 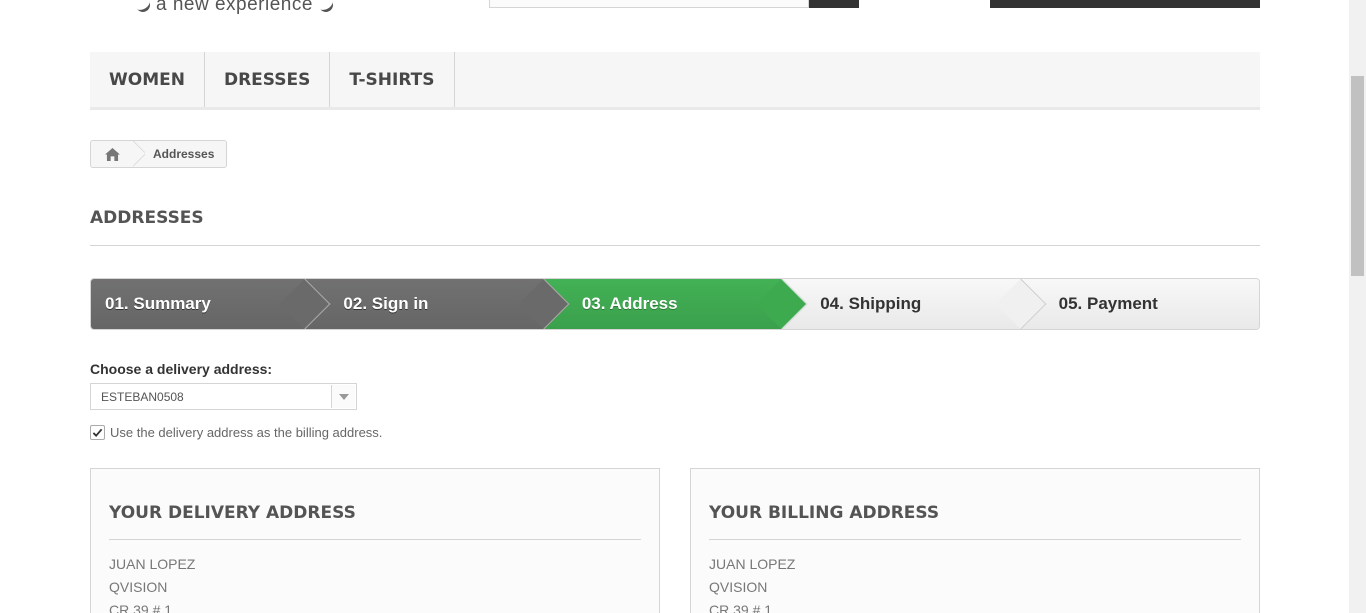 I want to click on step-sign-in: 02. Sign in, so click(x=437, y=304).